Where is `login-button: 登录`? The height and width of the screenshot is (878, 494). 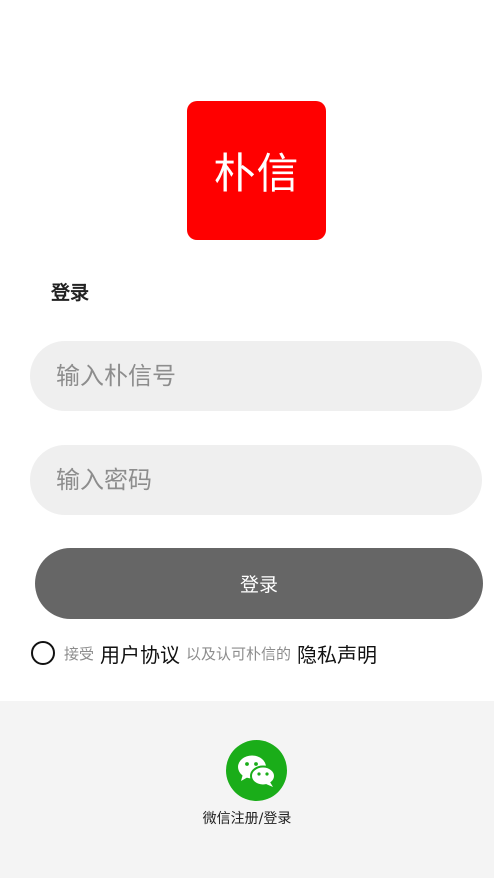
login-button: 登录 is located at coordinates (259, 583).